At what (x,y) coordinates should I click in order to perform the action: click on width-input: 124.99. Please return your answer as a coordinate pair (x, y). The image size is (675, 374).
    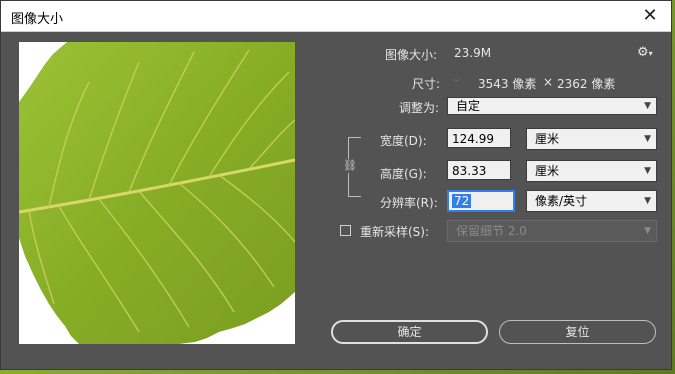
    Looking at the image, I should click on (479, 138).